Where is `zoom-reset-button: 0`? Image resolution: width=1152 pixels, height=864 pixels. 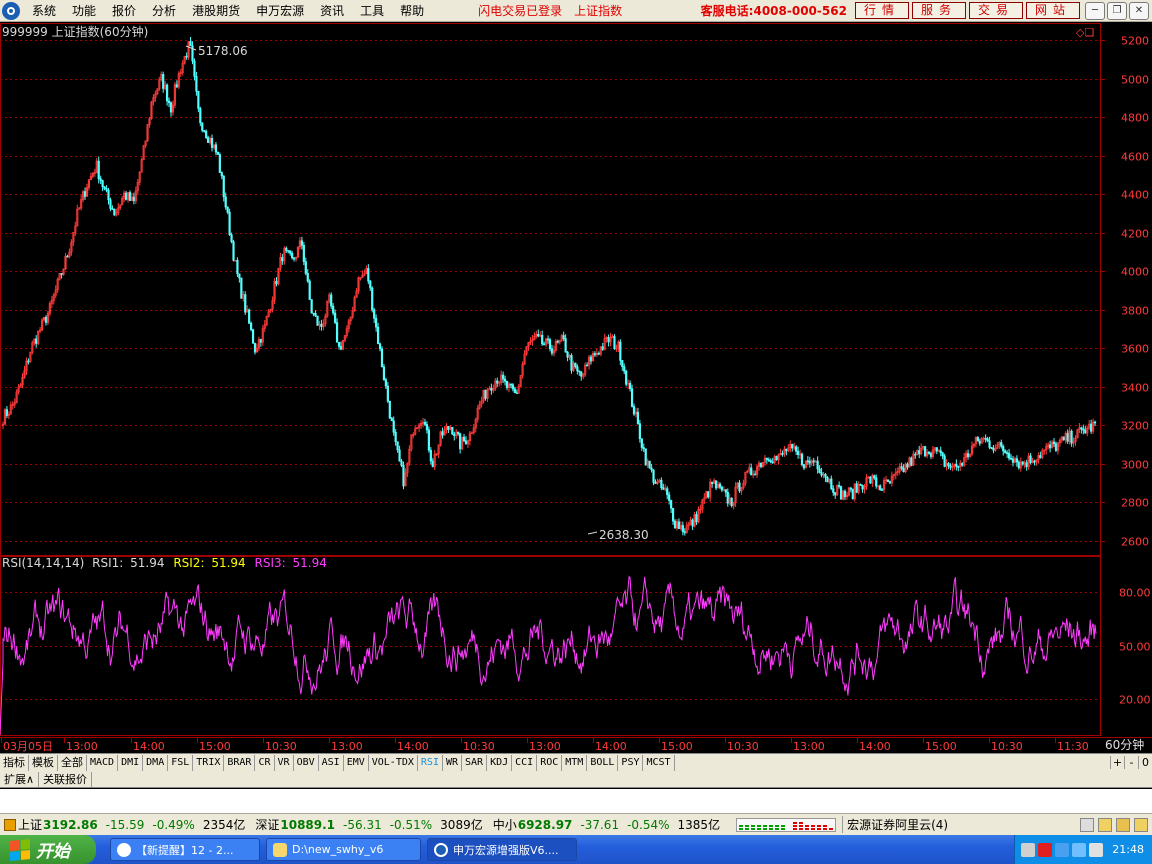 zoom-reset-button: 0 is located at coordinates (1145, 762).